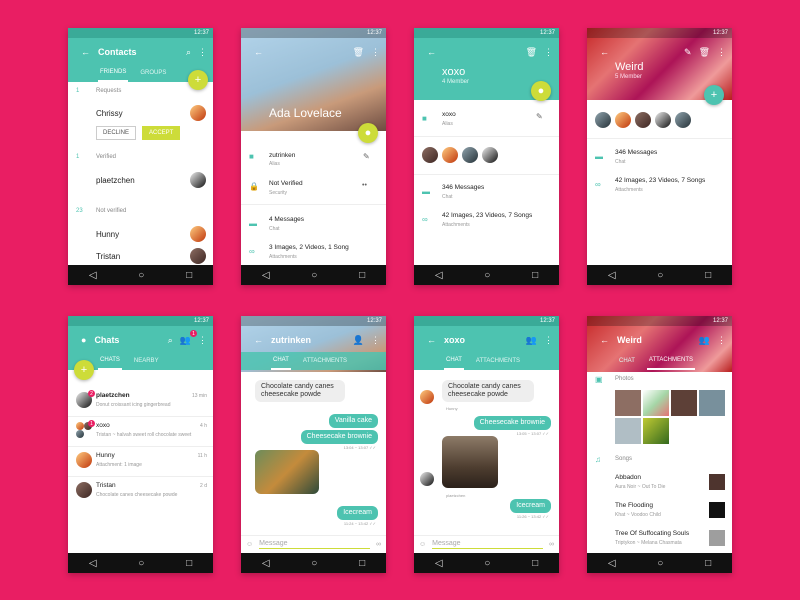 The height and width of the screenshot is (600, 800). What do you see at coordinates (286, 219) in the screenshot?
I see `messages-count: 4 Messages` at bounding box center [286, 219].